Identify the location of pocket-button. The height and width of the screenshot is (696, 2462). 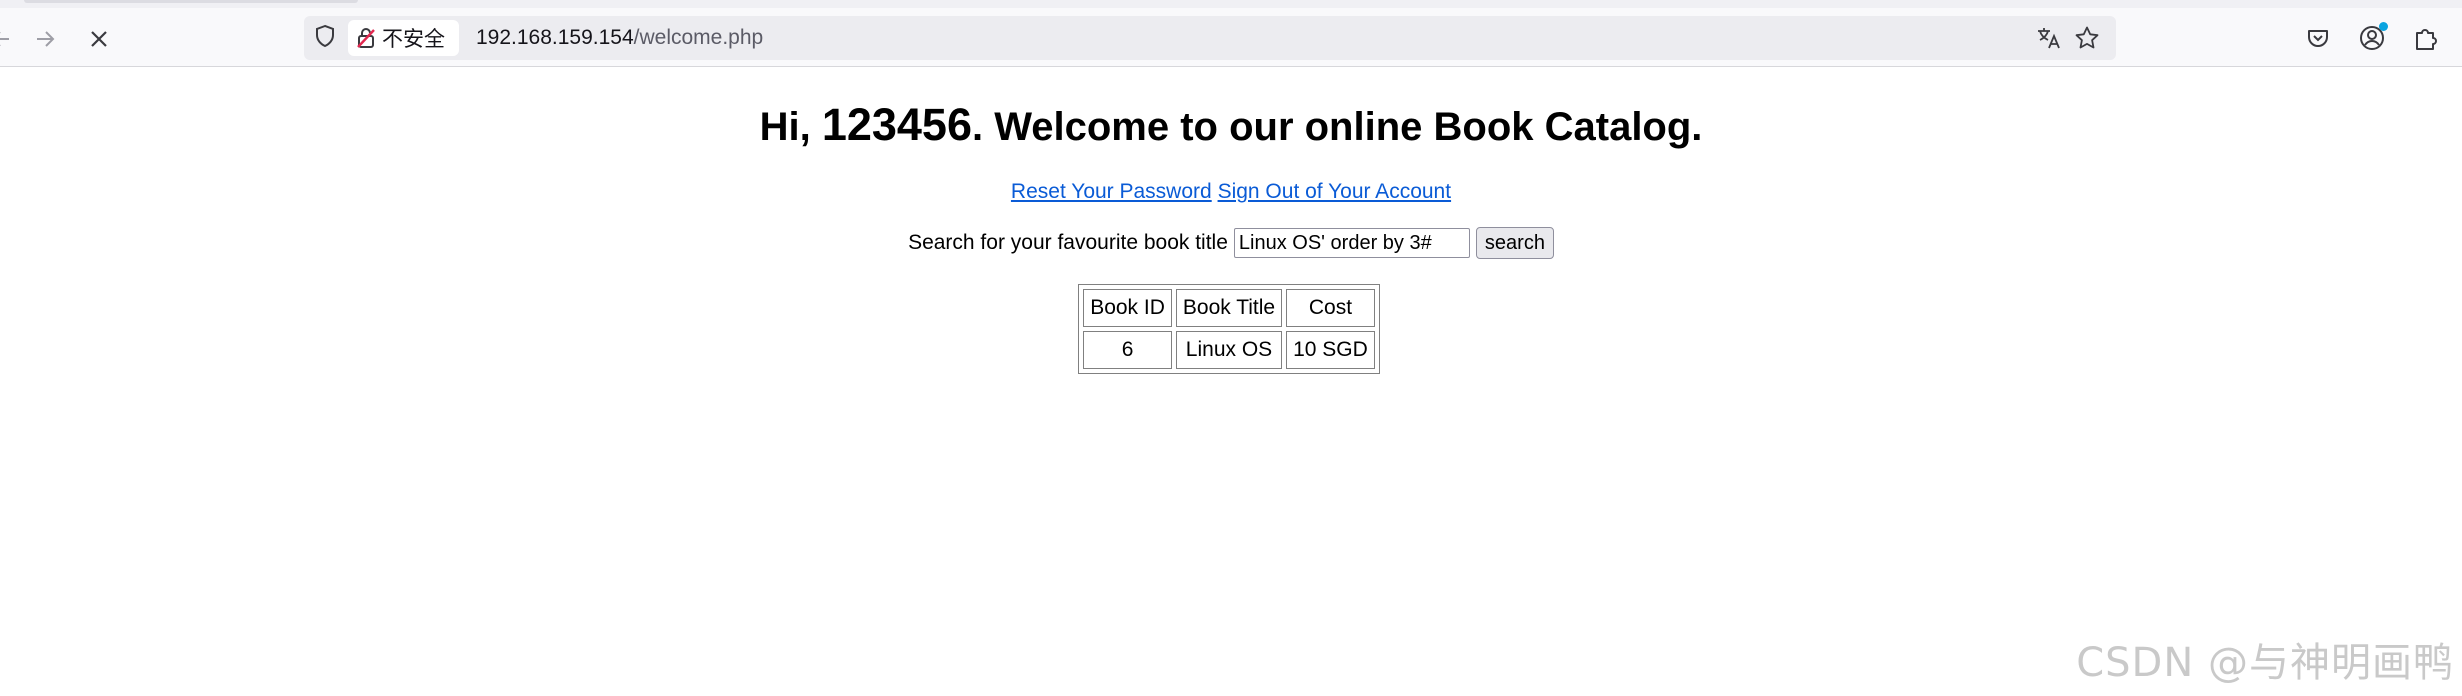
(2318, 38).